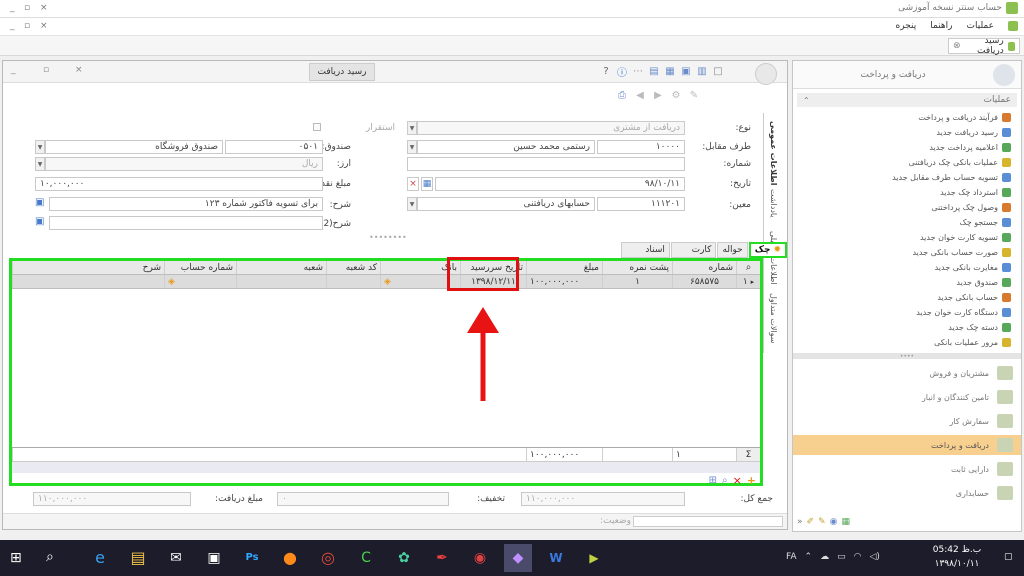  Describe the element at coordinates (907, 312) in the screenshot. I see `ops-item: دستگاه کارت خوان جدید` at that location.